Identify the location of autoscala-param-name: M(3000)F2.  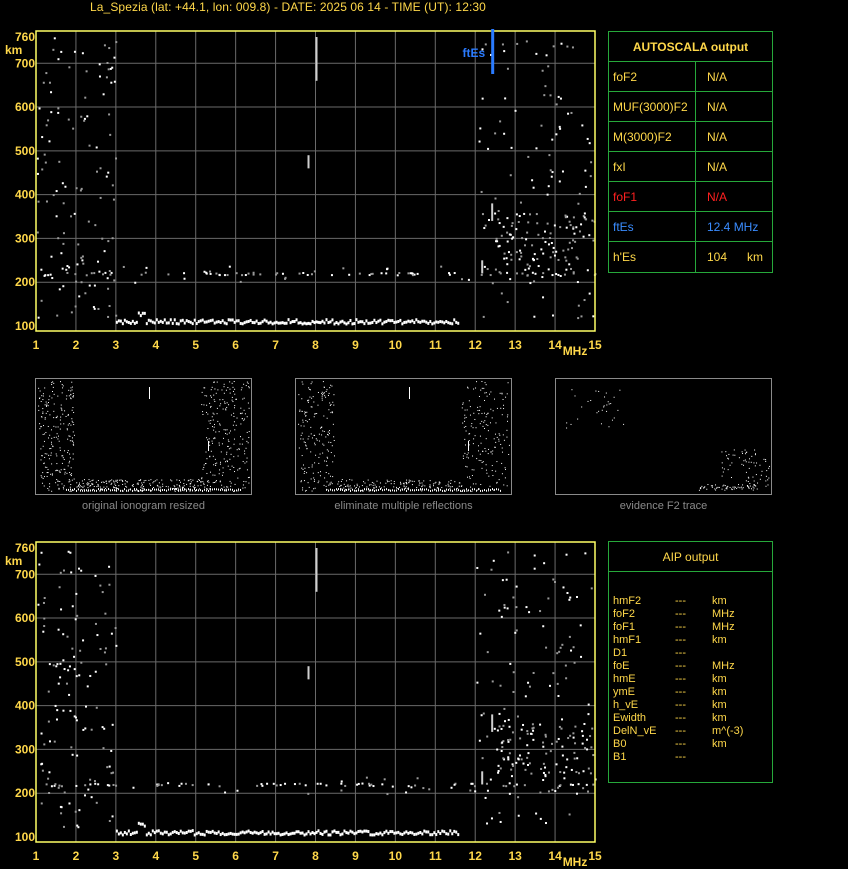
(642, 137).